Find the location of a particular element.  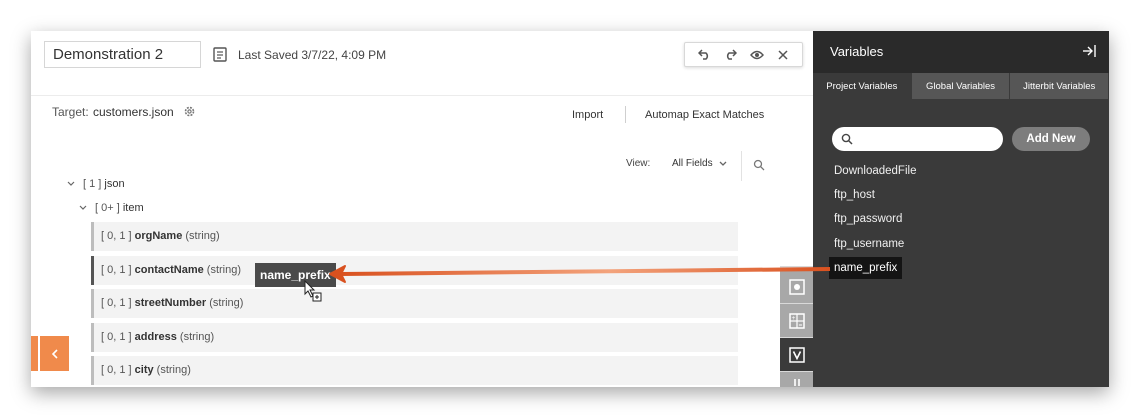

node-name: json is located at coordinates (114, 184).